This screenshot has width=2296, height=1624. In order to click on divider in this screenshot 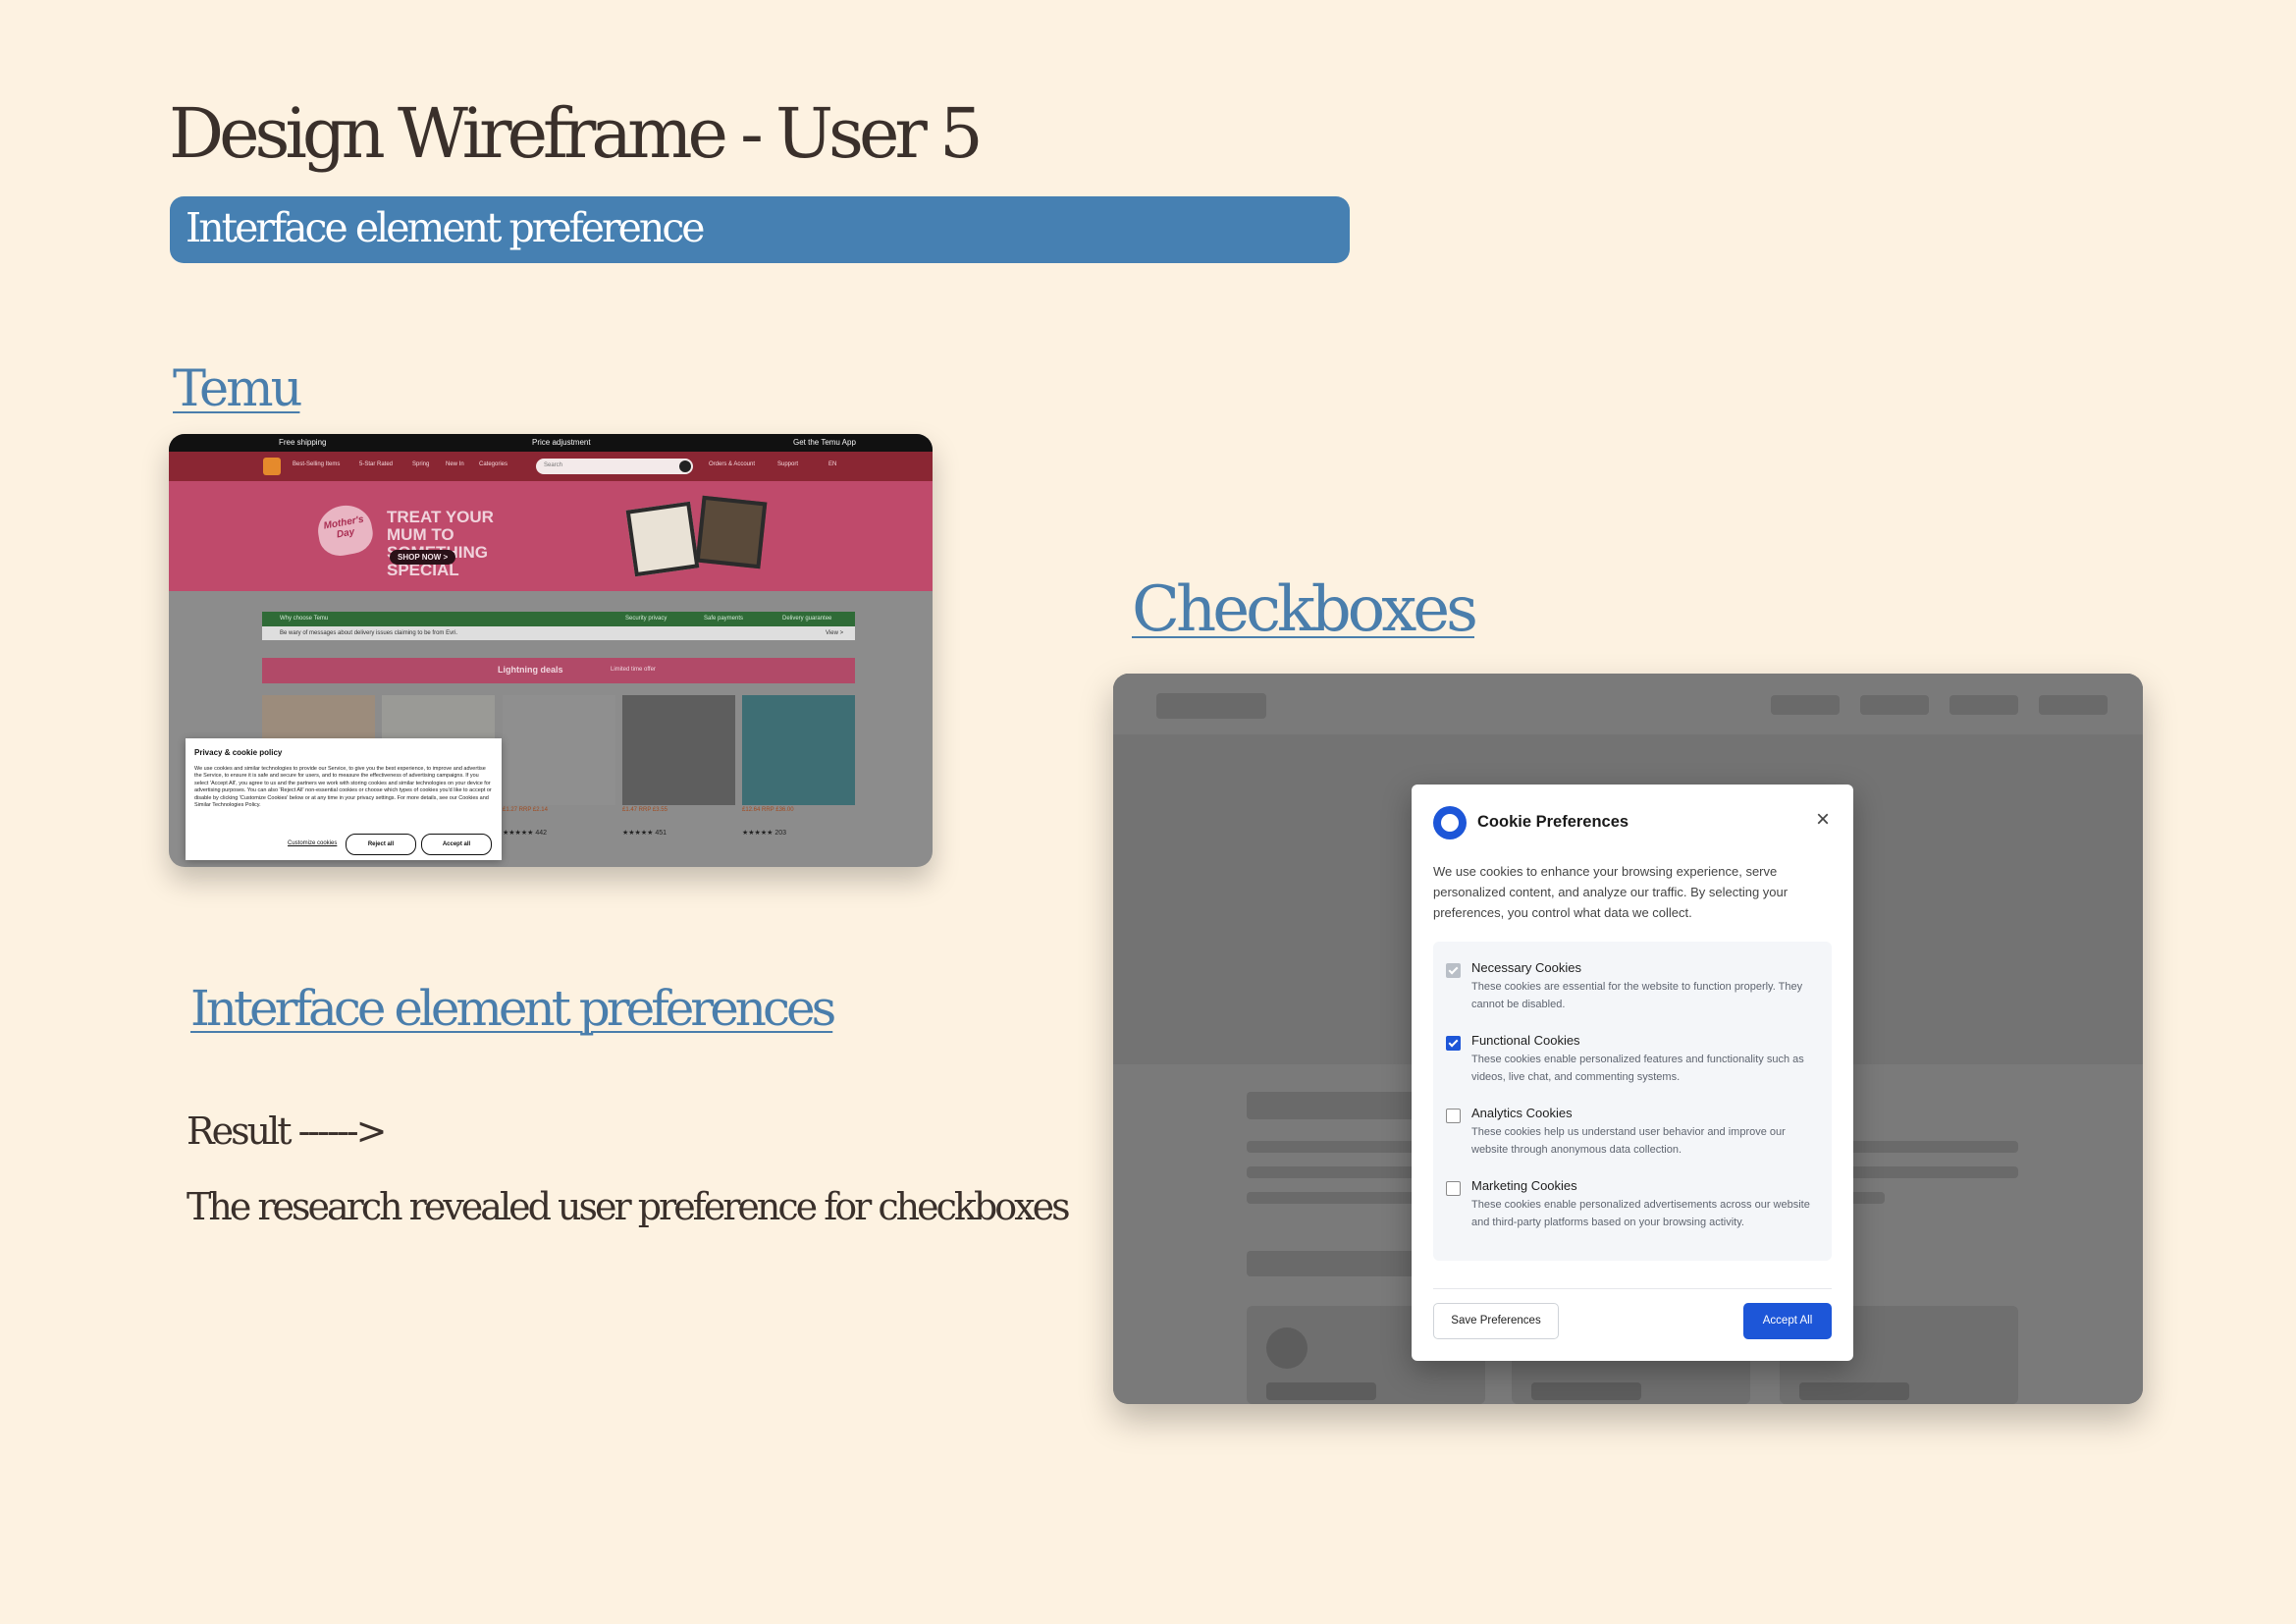, I will do `click(1632, 1288)`.